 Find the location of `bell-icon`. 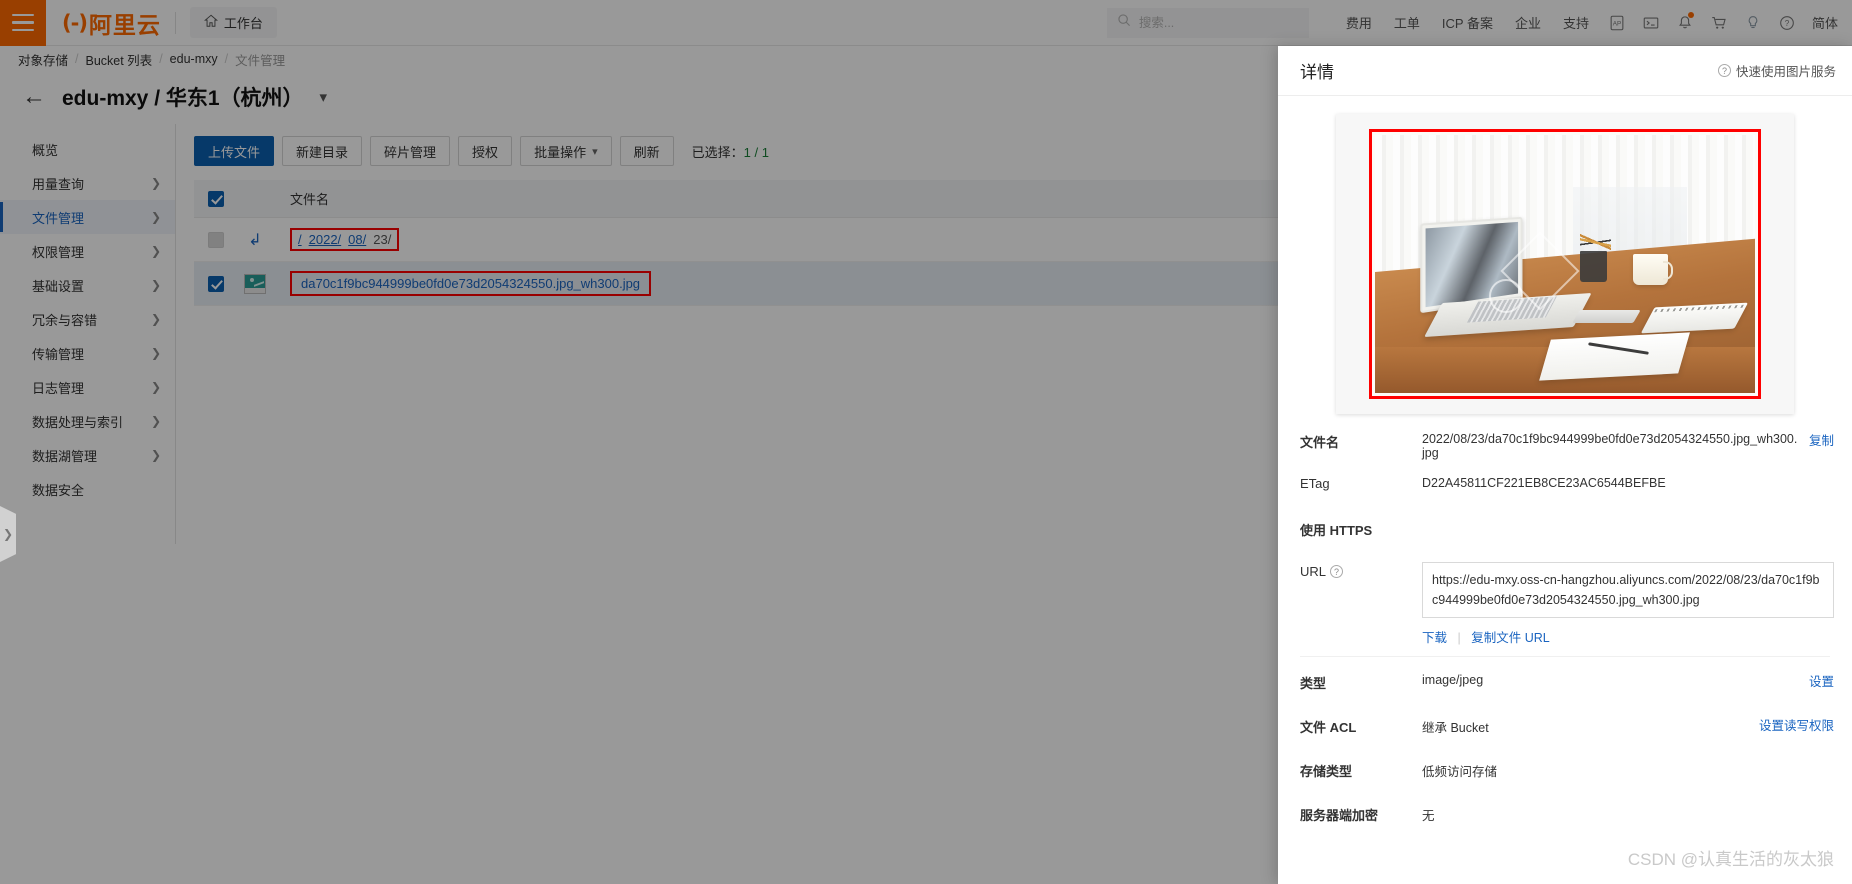

bell-icon is located at coordinates (1685, 23).